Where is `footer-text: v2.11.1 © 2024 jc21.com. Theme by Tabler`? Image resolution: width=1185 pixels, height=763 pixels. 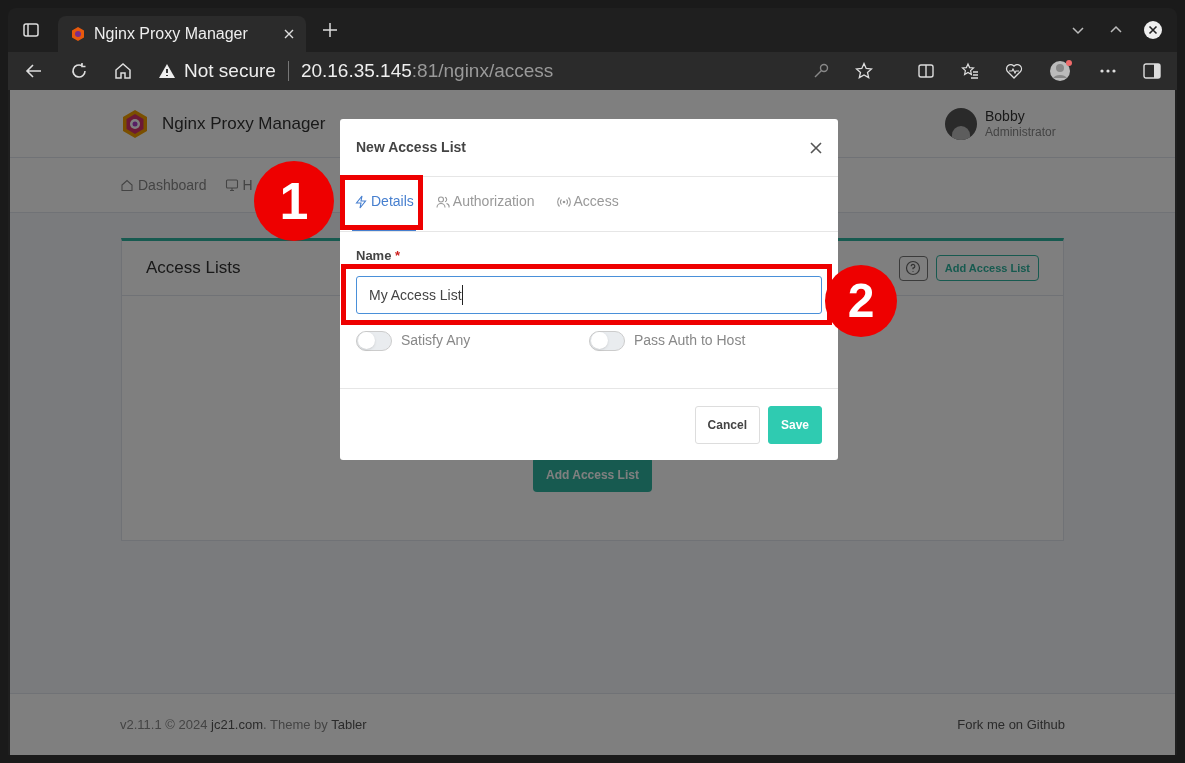 footer-text: v2.11.1 © 2024 jc21.com. Theme by Tabler is located at coordinates (243, 724).